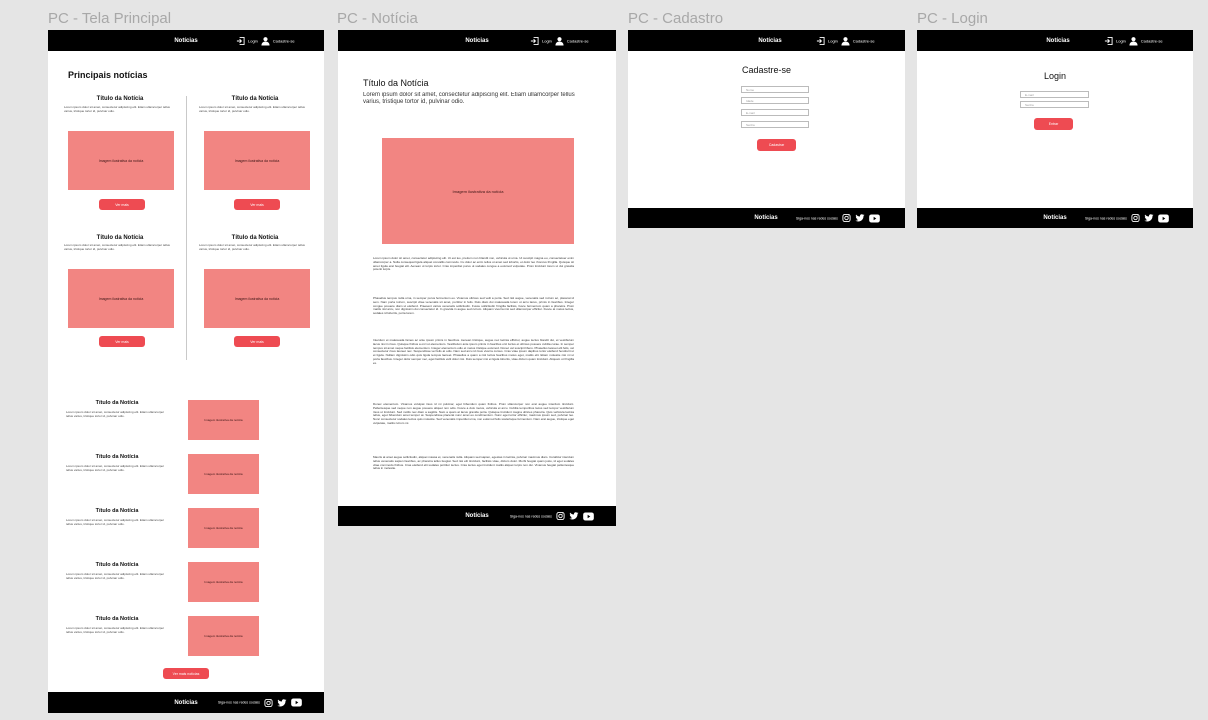 Image resolution: width=1208 pixels, height=720 pixels. I want to click on more-news-button: Ver mais notícias, so click(186, 673).